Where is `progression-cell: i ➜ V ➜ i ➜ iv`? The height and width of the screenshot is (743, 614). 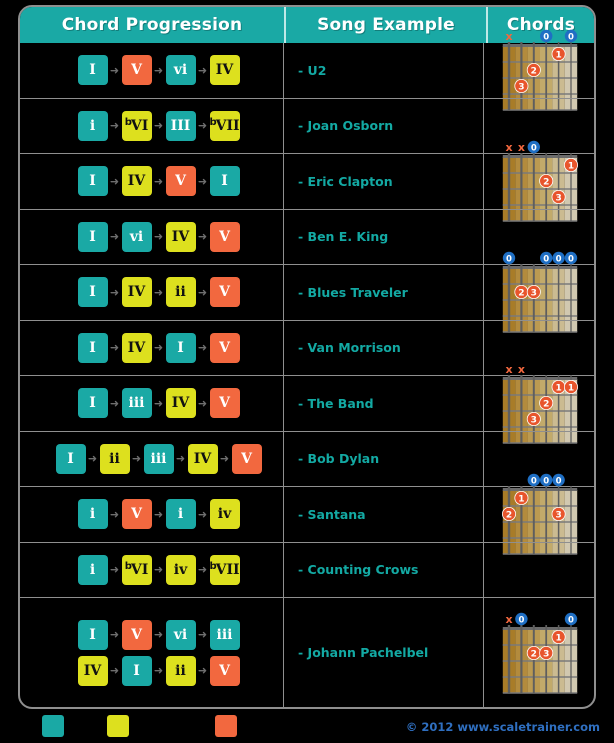
progression-cell: i ➜ V ➜ i ➜ iv is located at coordinates (152, 514).